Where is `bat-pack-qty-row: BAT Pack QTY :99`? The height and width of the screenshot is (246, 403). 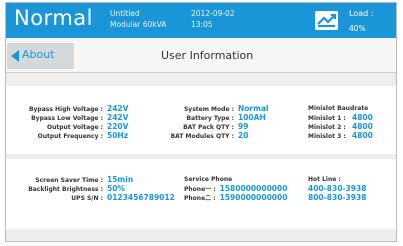
bat-pack-qty-row: BAT Pack QTY :99 is located at coordinates (216, 126).